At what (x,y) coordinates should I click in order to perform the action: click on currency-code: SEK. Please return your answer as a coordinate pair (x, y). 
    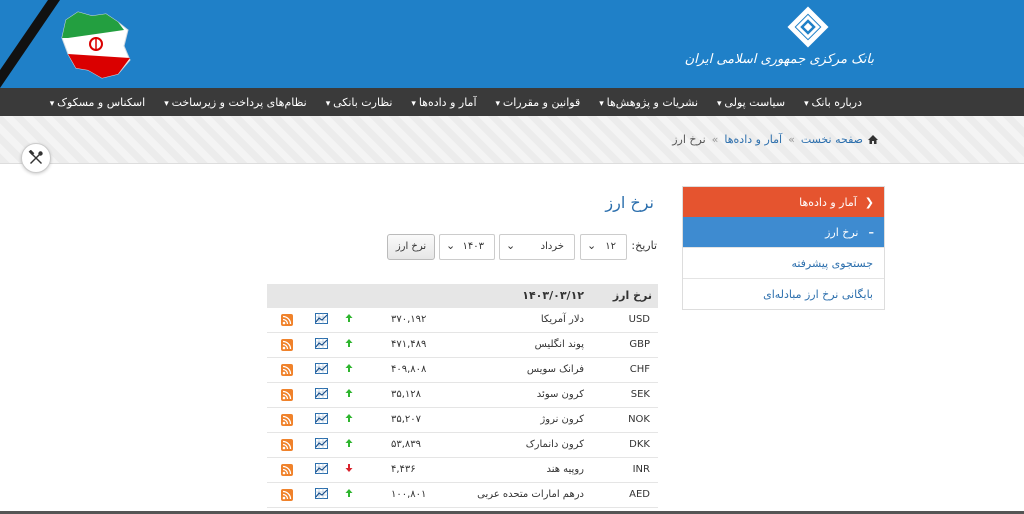
    Looking at the image, I should click on (640, 394).